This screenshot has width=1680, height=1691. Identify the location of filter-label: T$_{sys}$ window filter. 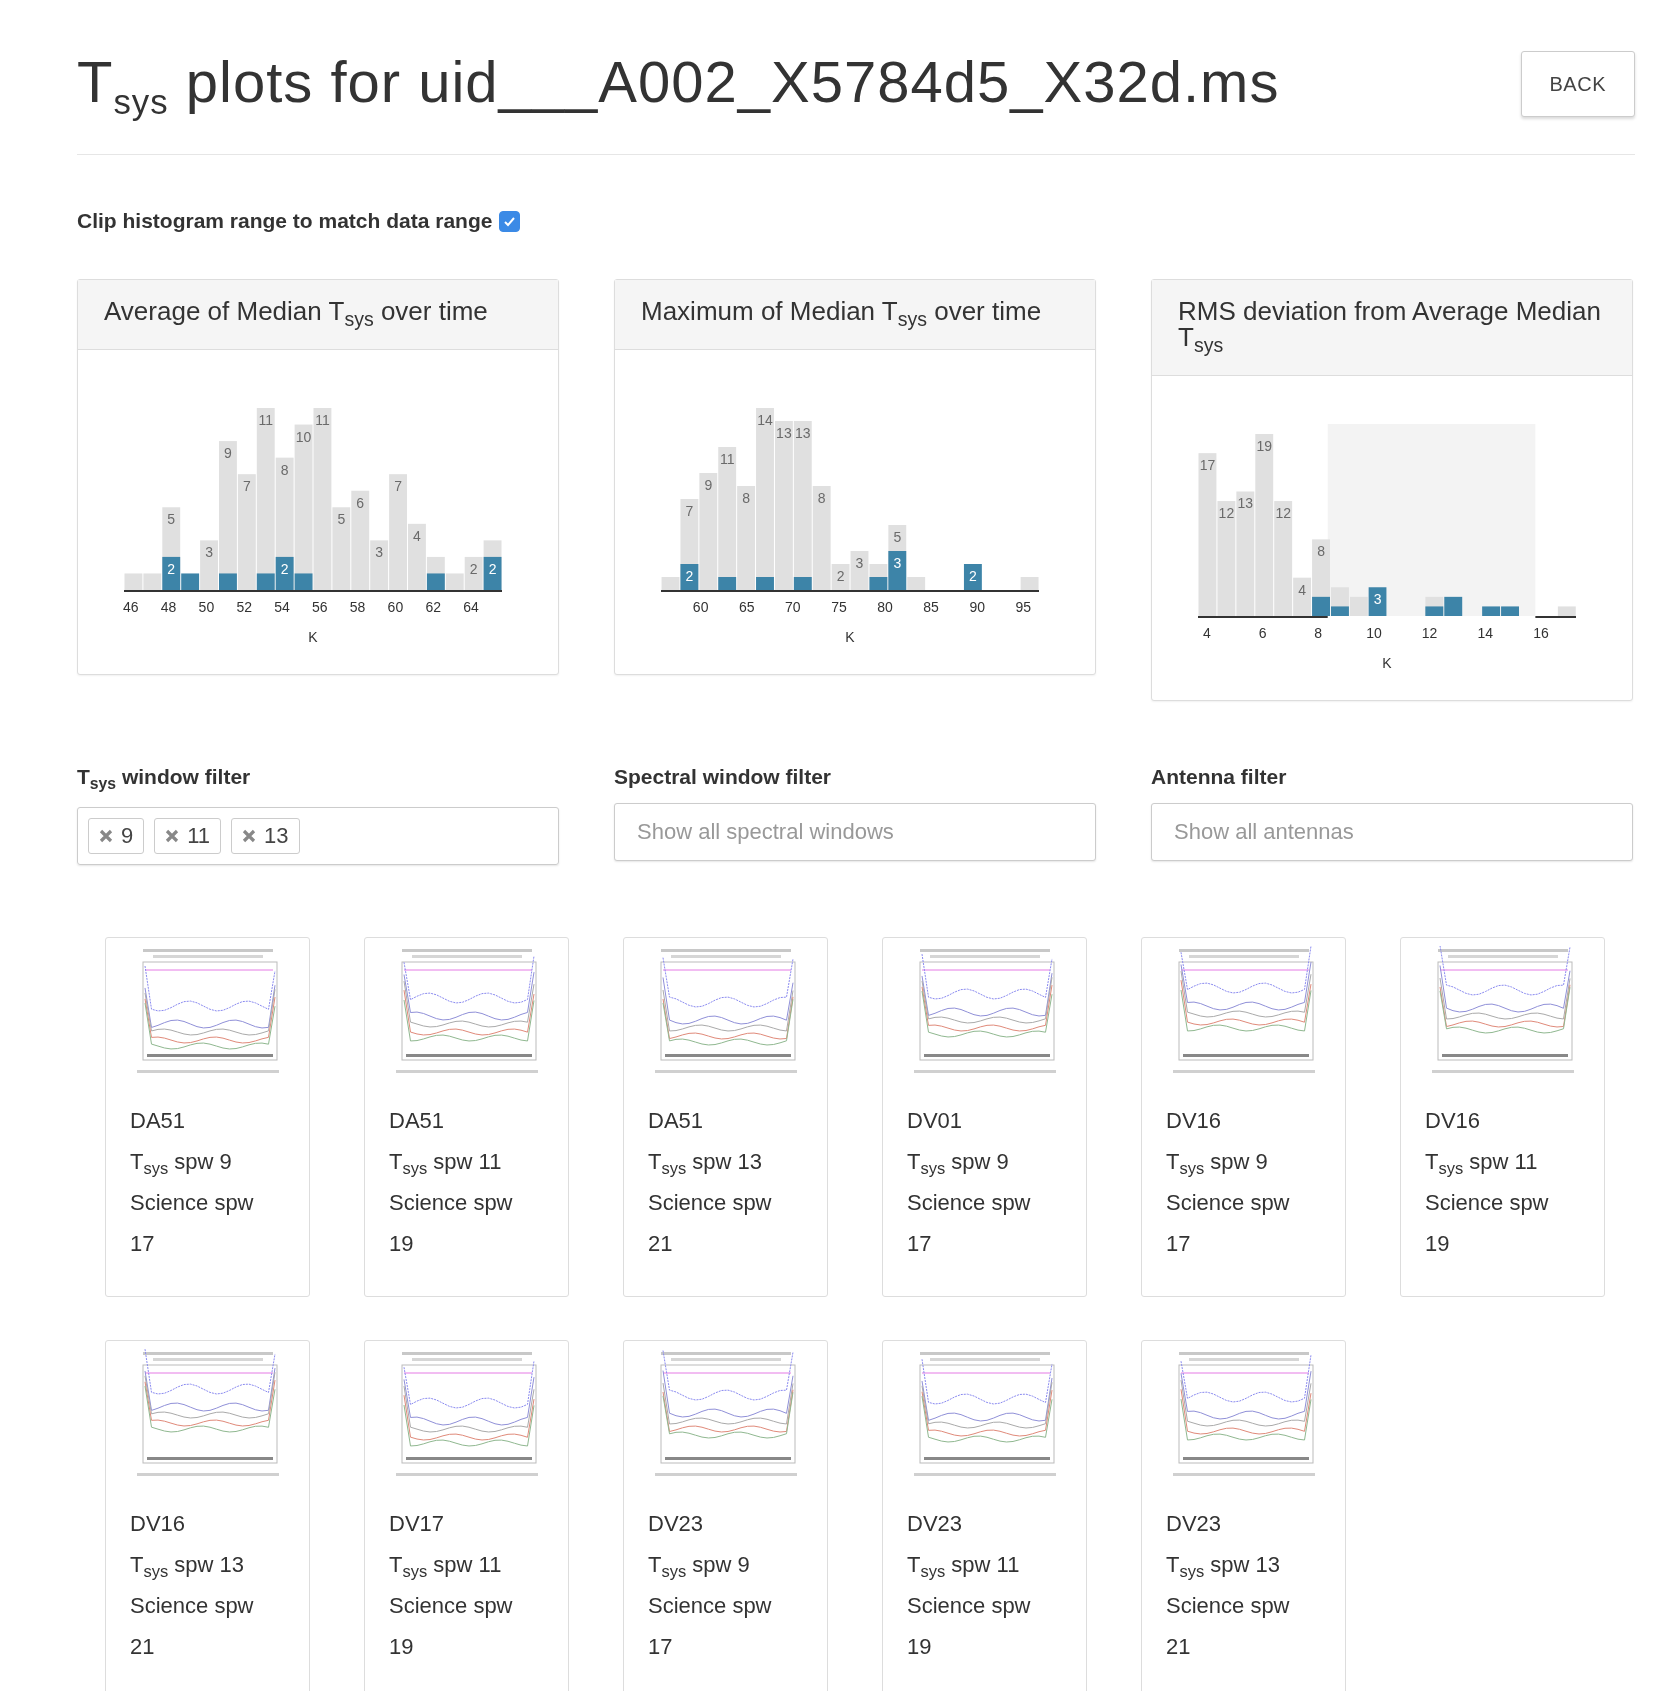
(164, 779).